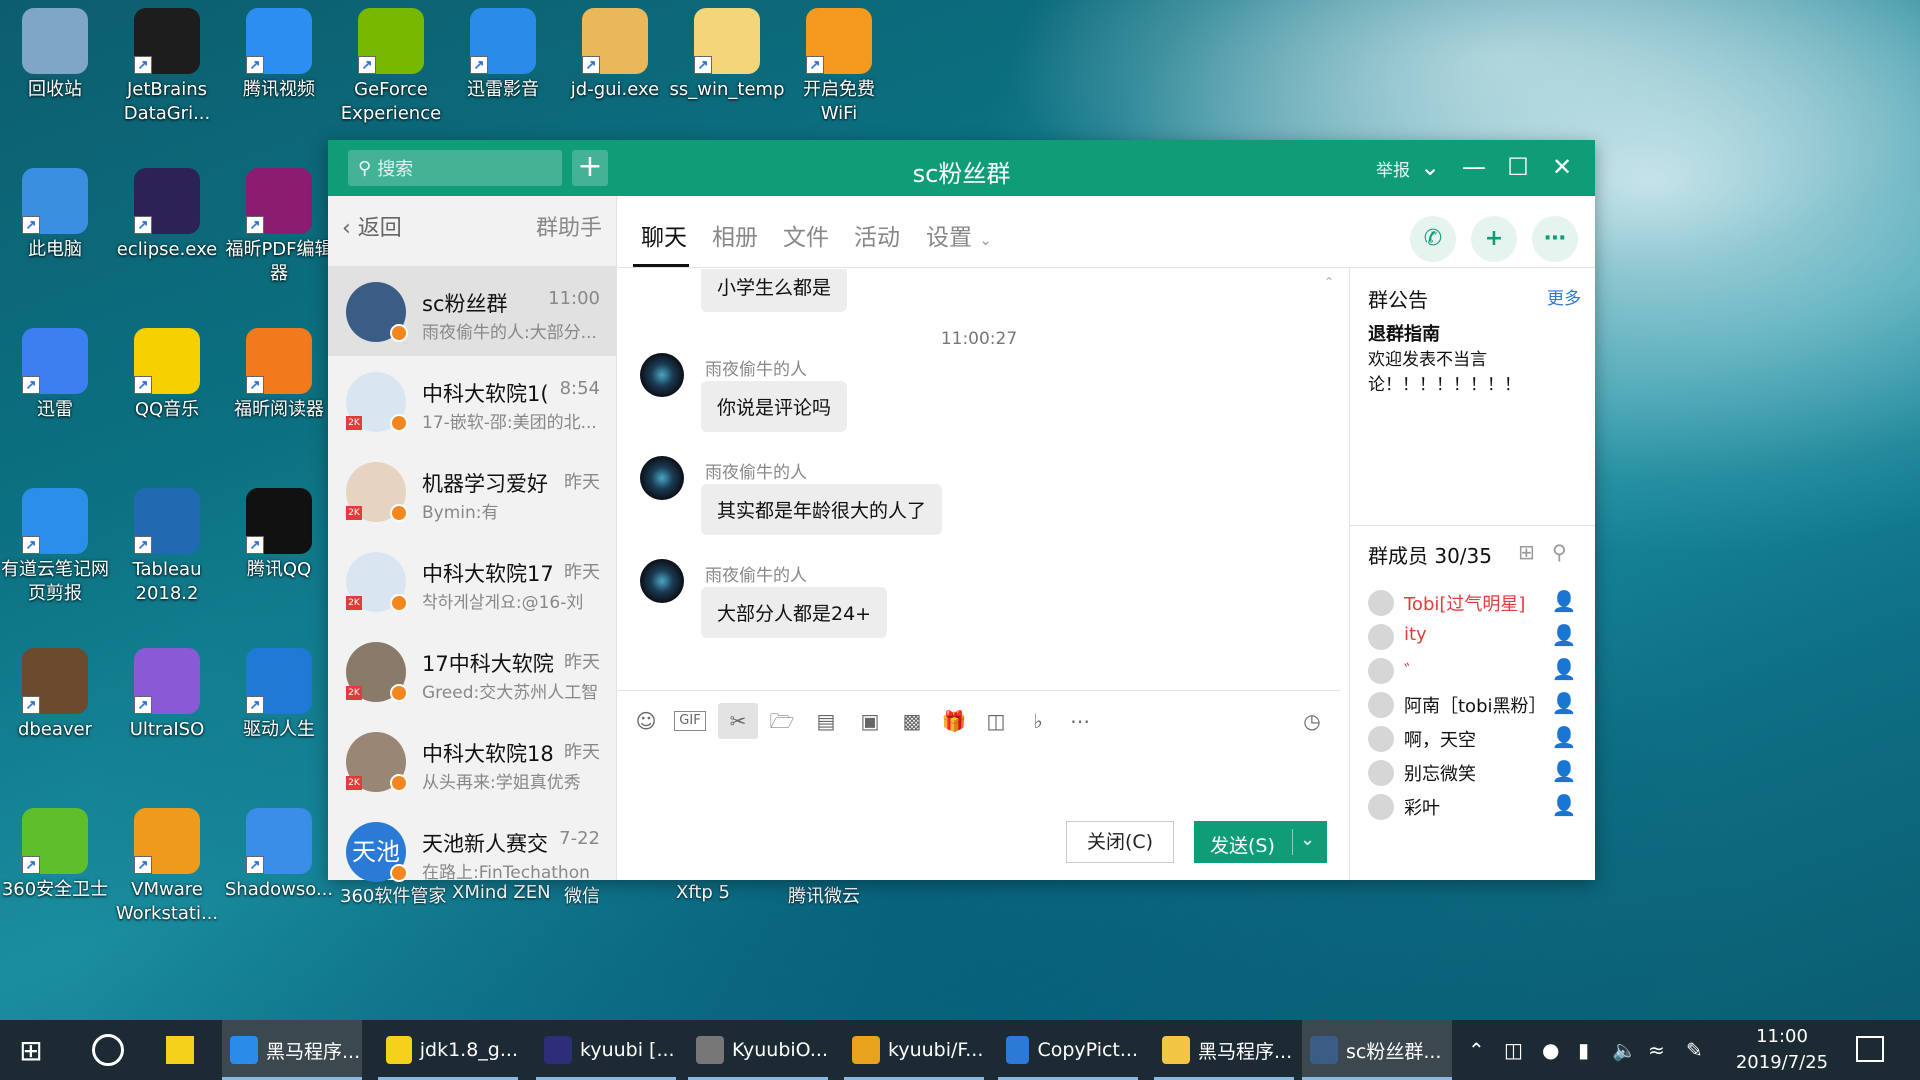  I want to click on desktop-icon: ↗ 福昕PDF编辑器, so click(279, 227).